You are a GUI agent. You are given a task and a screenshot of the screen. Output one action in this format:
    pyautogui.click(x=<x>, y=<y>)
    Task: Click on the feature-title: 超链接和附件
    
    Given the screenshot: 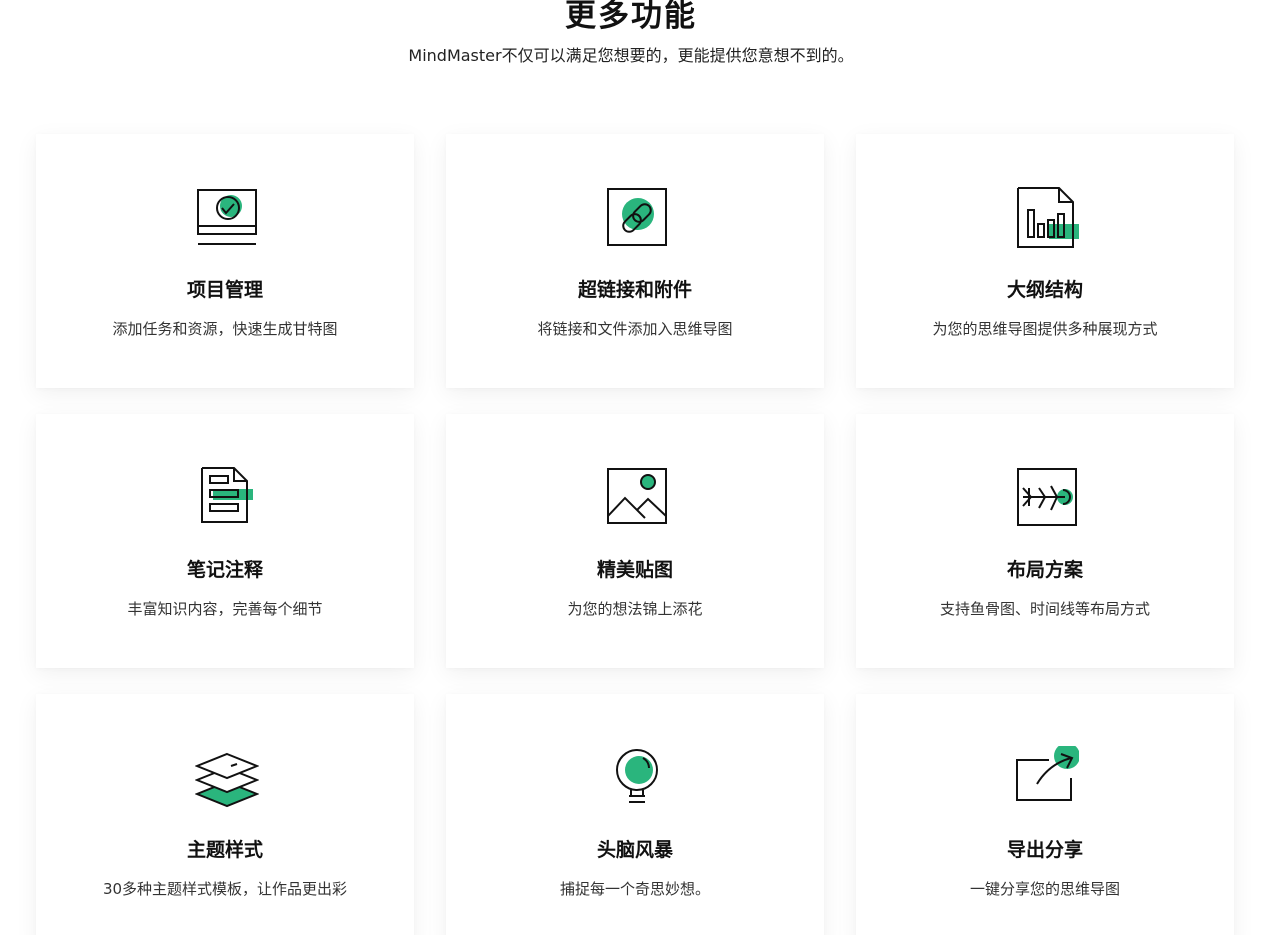 What is the action you would take?
    pyautogui.click(x=634, y=290)
    